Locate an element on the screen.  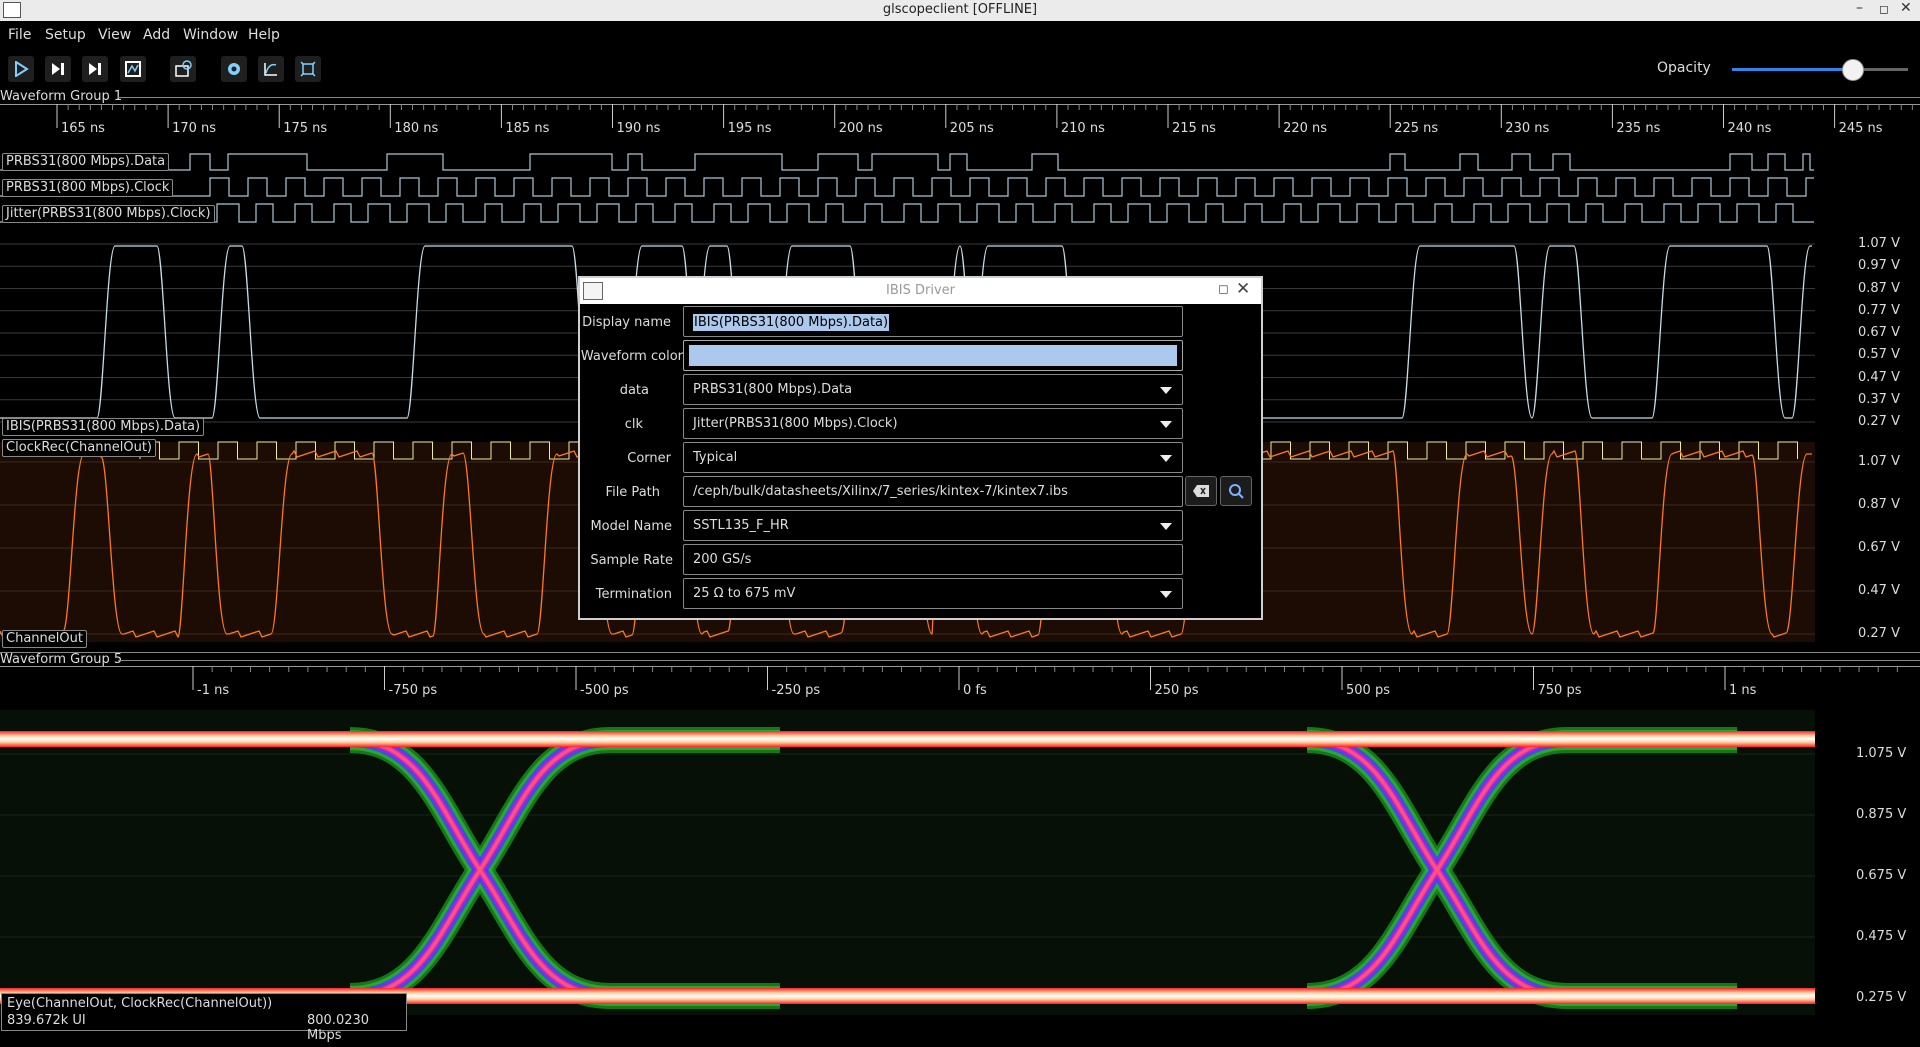
search-icon is located at coordinates (1236, 491).